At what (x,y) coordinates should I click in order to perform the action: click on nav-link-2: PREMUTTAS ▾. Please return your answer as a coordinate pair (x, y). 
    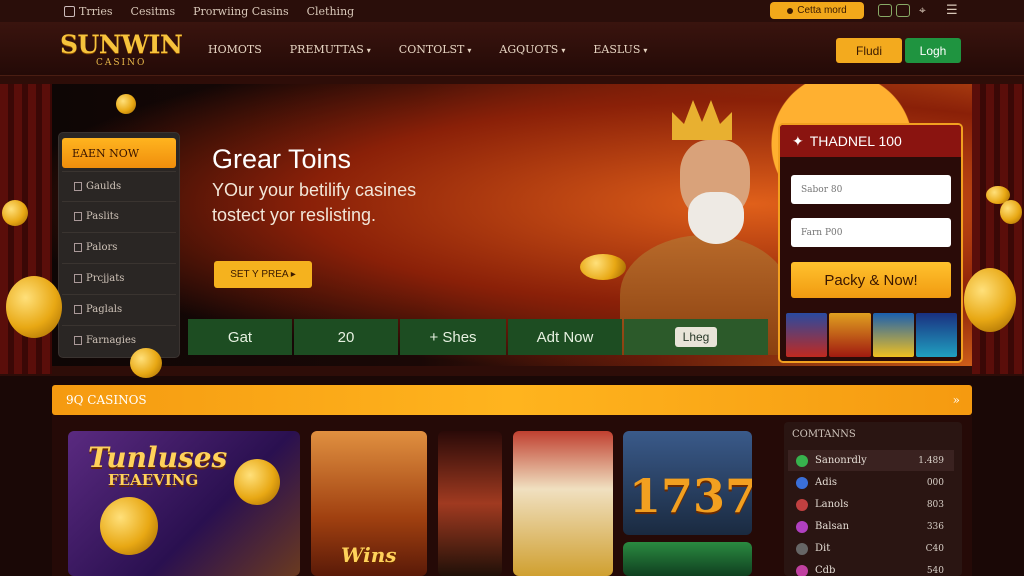
    Looking at the image, I should click on (330, 49).